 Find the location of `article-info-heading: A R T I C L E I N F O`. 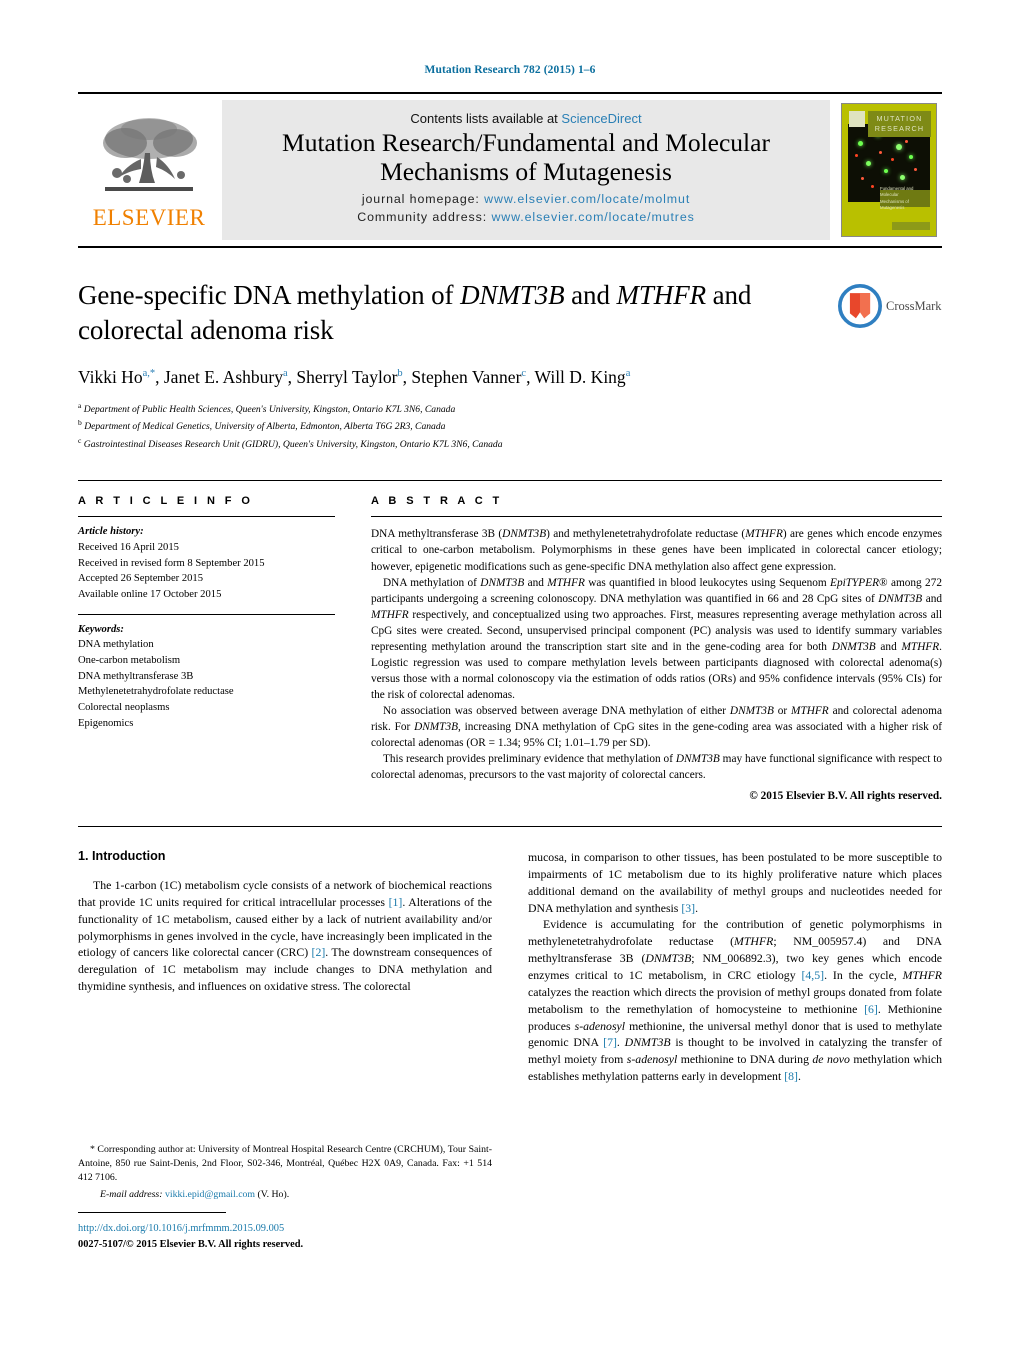

article-info-heading: A R T I C L E I N F O is located at coordinates (166, 501).